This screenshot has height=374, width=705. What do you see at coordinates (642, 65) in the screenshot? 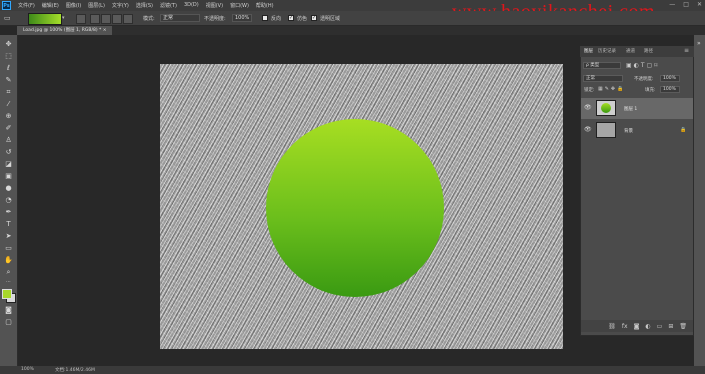
I see `filter-icons: ▣◐T▢⌑` at bounding box center [642, 65].